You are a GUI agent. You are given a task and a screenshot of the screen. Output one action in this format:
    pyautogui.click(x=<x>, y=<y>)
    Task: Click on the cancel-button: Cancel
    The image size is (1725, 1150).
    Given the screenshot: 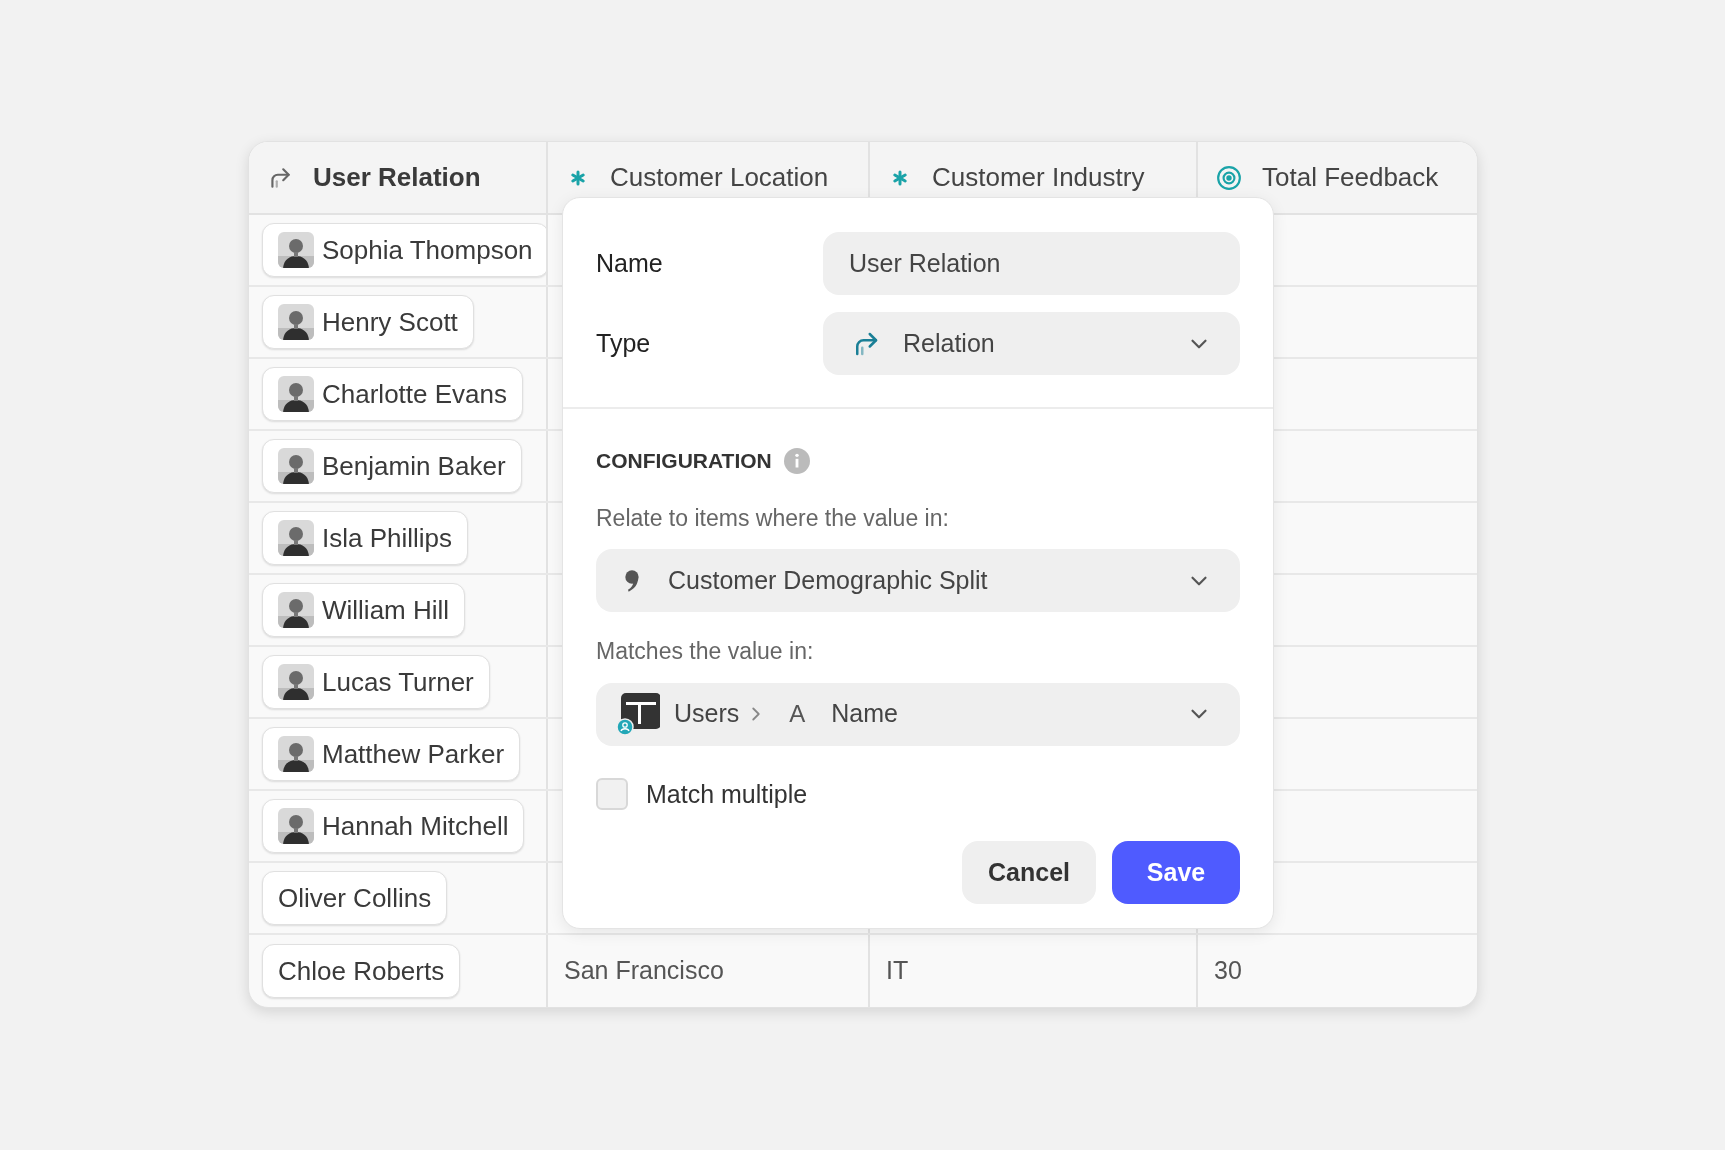 What is the action you would take?
    pyautogui.click(x=1029, y=872)
    